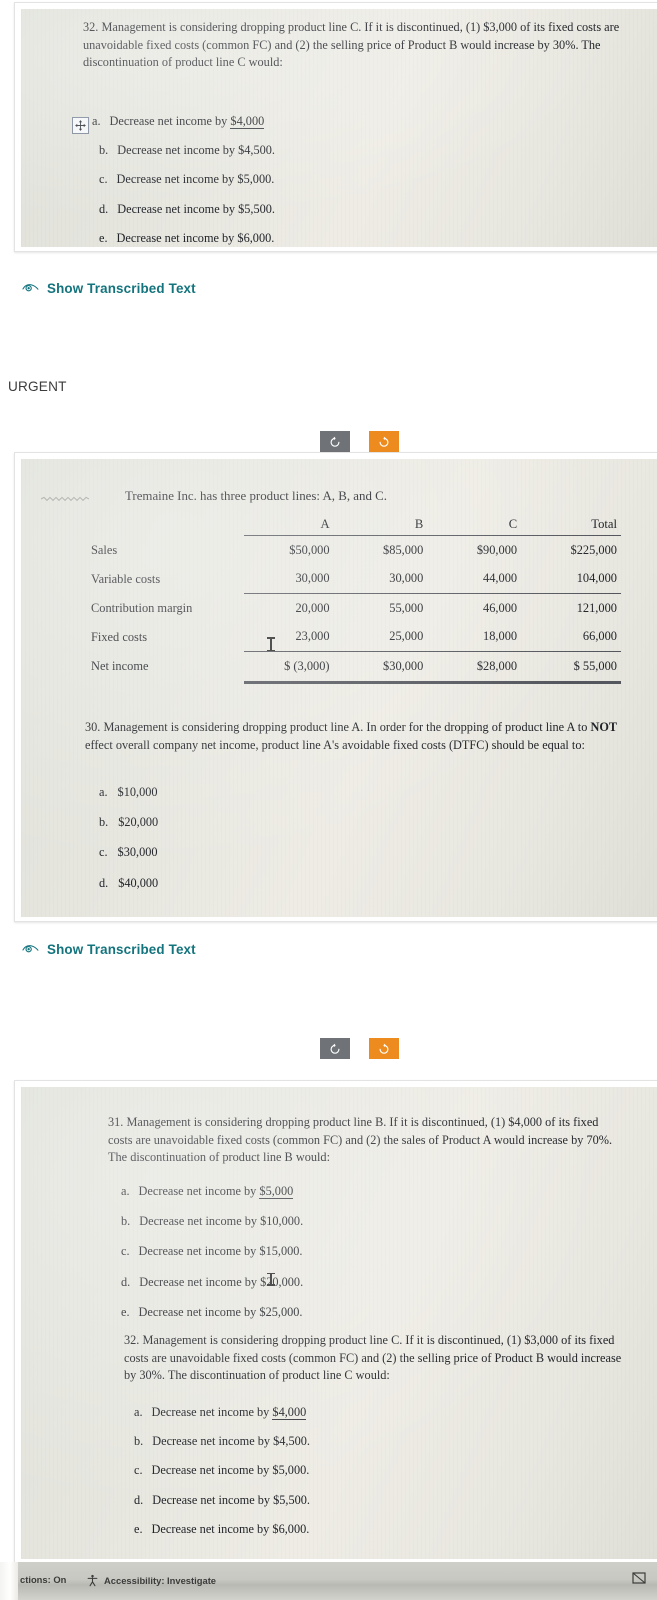  What do you see at coordinates (249, 792) in the screenshot?
I see `option-row: a. $10,000` at bounding box center [249, 792].